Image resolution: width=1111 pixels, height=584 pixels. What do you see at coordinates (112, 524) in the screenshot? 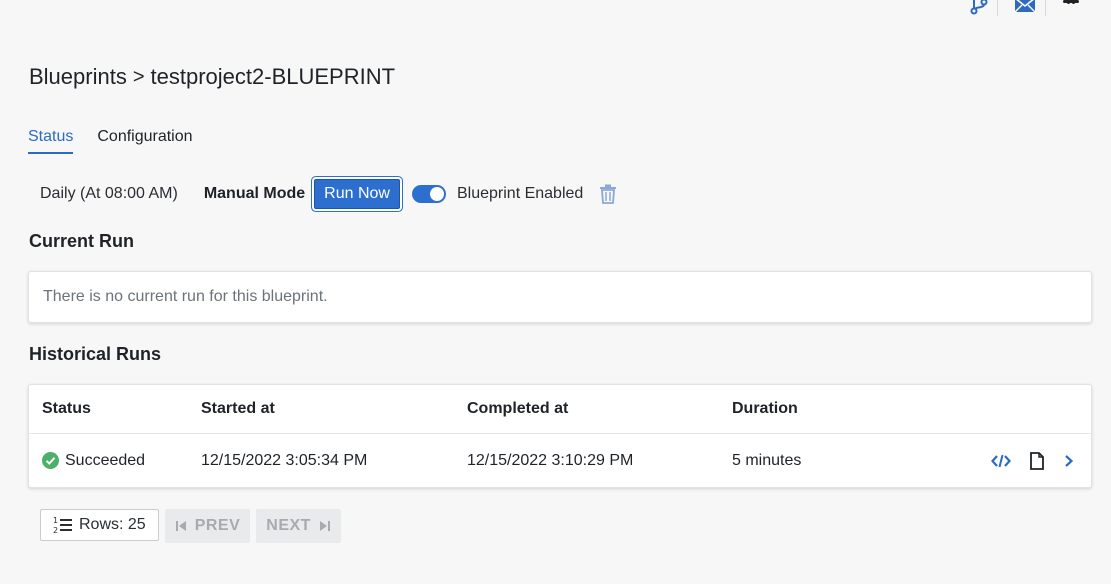
I see `rows-per-page-label: Rows: 25` at bounding box center [112, 524].